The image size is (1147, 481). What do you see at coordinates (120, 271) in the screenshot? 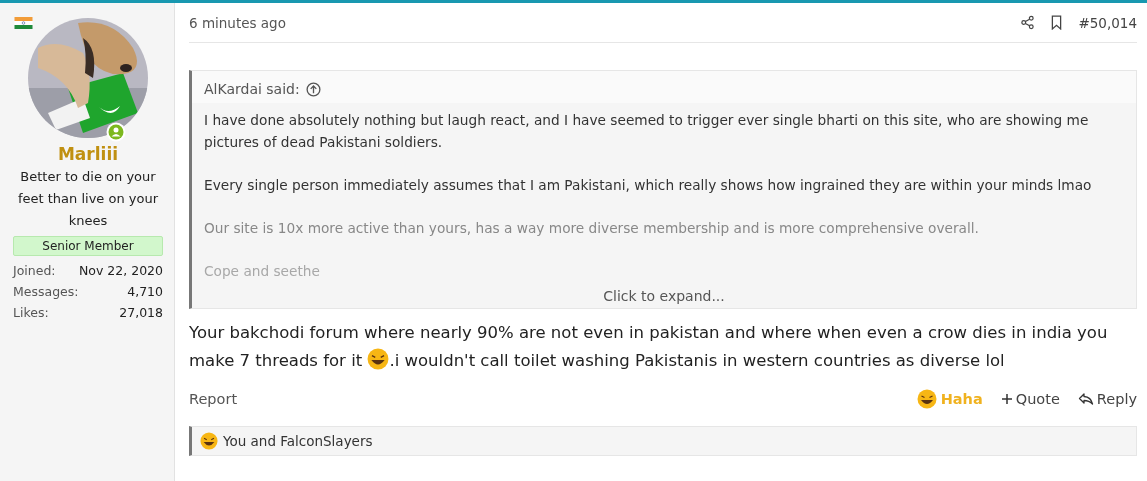
I see `stat-value: Nov 22, 2020` at bounding box center [120, 271].